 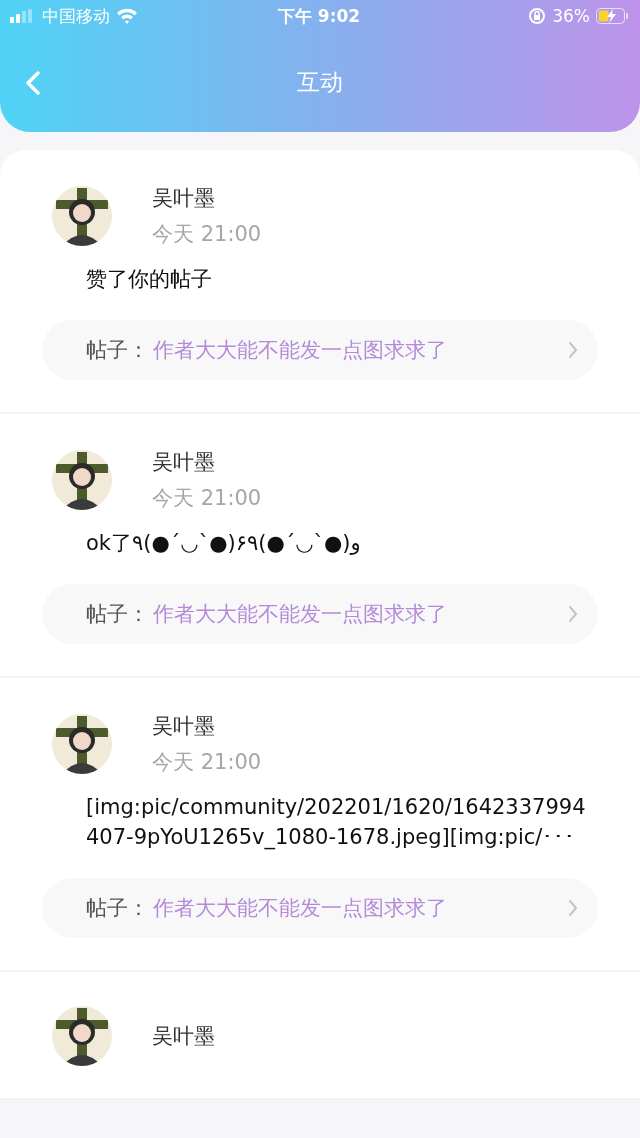 I want to click on wifi-icon, so click(x=127, y=16).